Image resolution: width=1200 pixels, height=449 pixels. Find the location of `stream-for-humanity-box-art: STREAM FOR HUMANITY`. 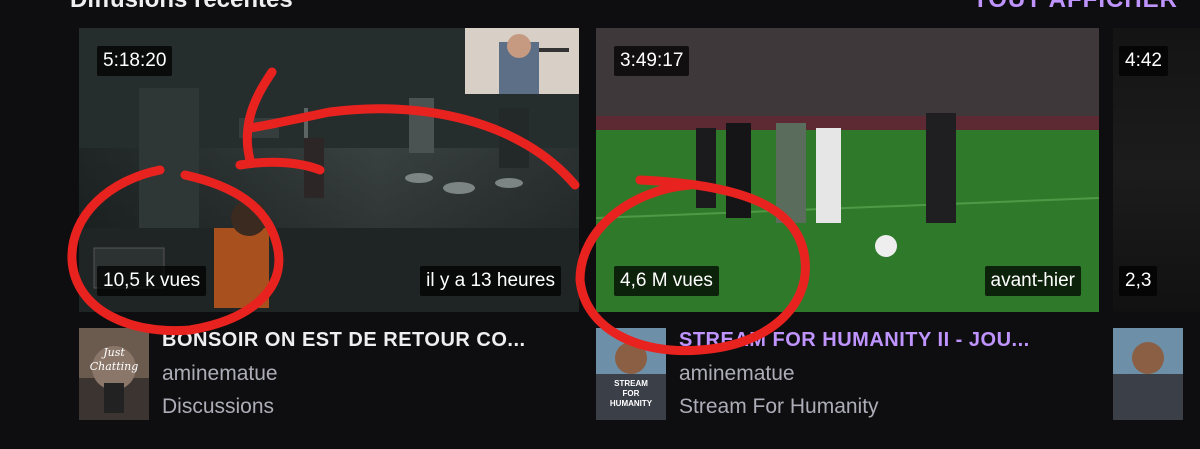

stream-for-humanity-box-art: STREAM FOR HUMANITY is located at coordinates (631, 374).